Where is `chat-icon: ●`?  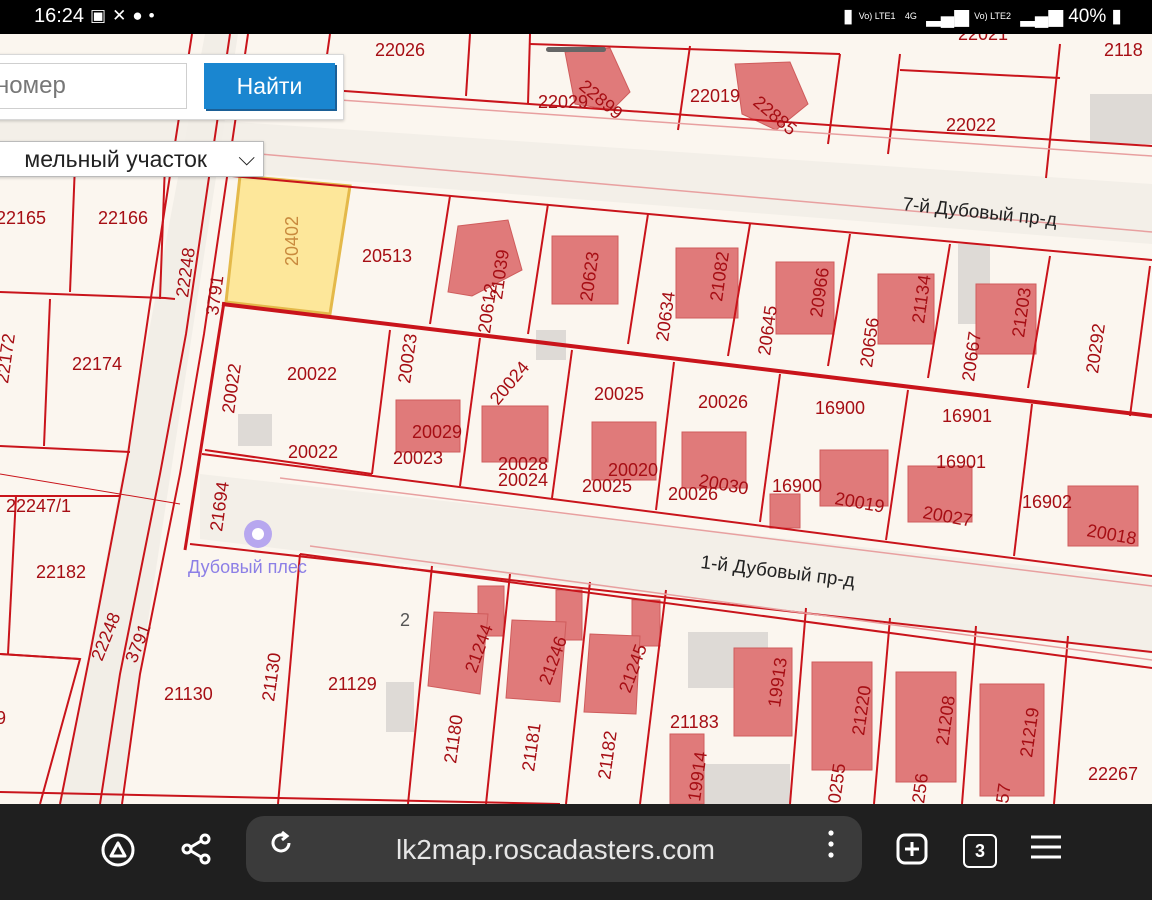 chat-icon: ● is located at coordinates (140, 15).